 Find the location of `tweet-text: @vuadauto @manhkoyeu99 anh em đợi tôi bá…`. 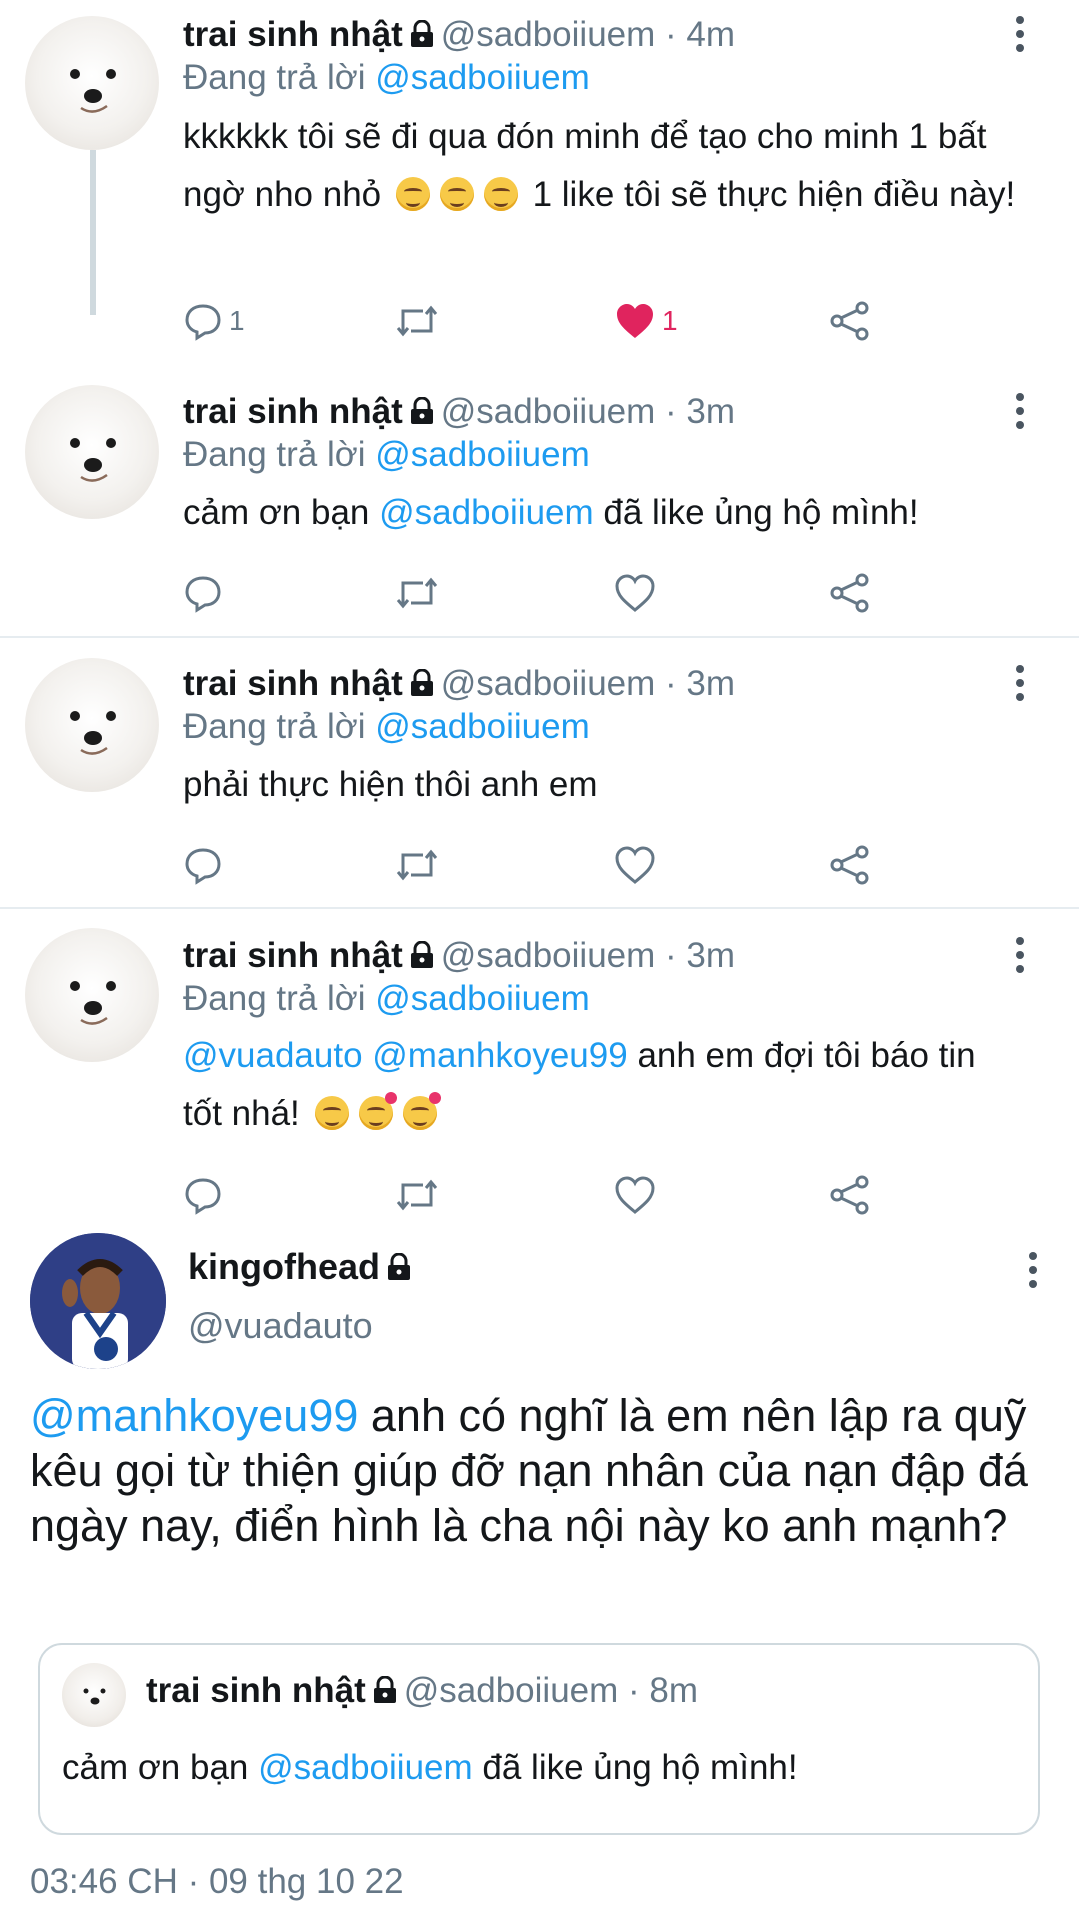

tweet-text: @vuadauto @manhkoyeu99 anh em đợi tôi bá… is located at coordinates (603, 1085).